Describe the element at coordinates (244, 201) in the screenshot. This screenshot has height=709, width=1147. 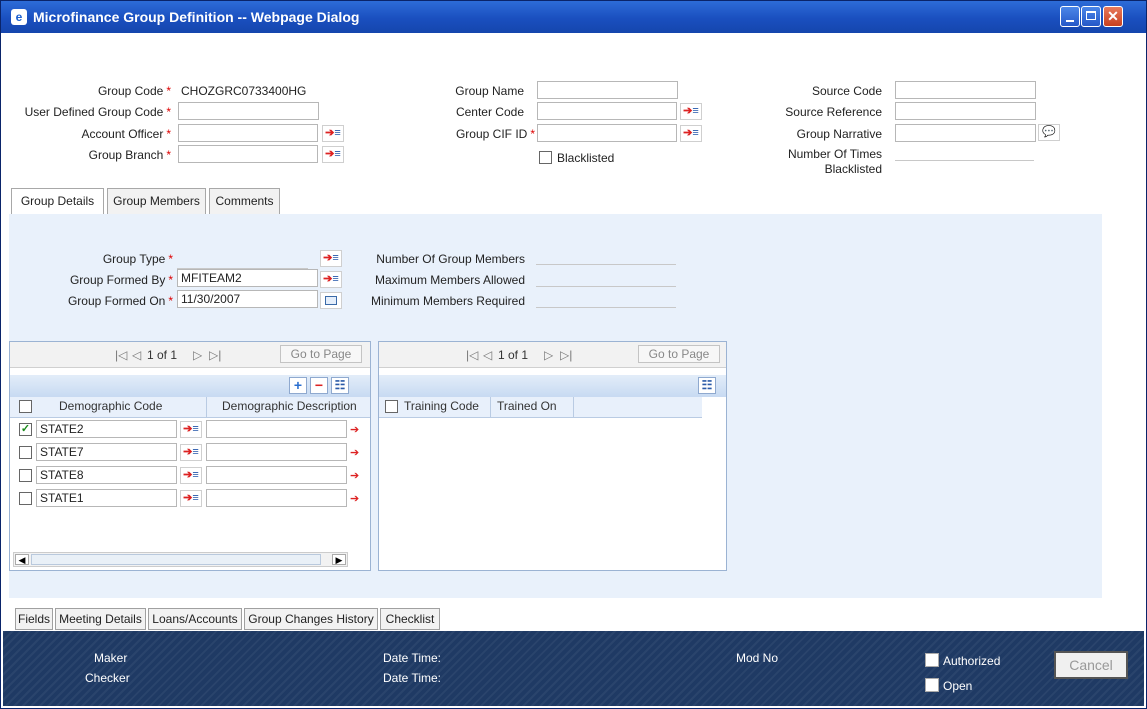
I see `tab-comments: Comments` at that location.